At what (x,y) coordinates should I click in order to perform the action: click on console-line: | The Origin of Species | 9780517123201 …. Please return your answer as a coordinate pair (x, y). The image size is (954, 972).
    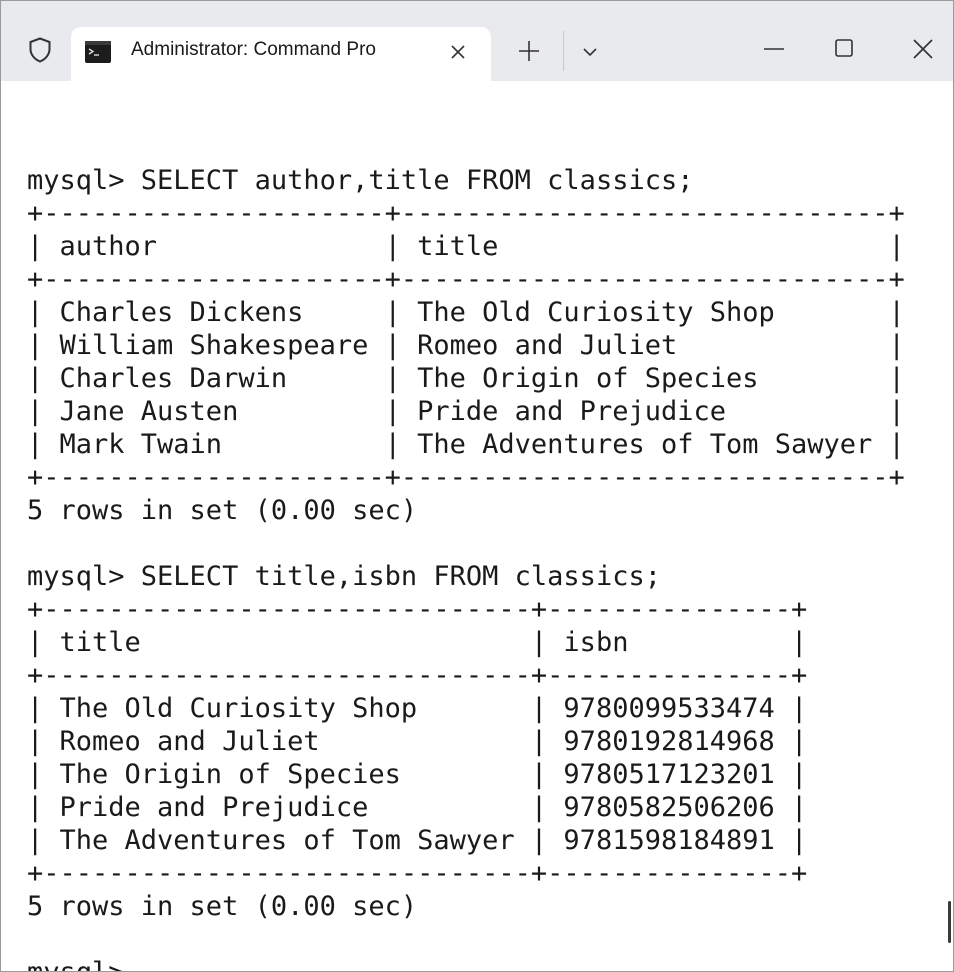
    Looking at the image, I should click on (417, 774).